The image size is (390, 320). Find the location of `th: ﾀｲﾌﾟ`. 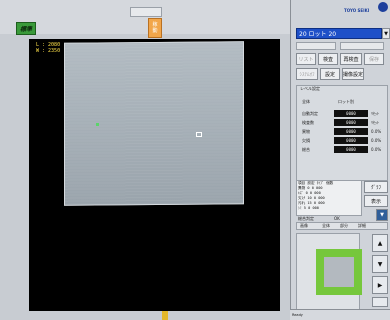

th: ﾀｲﾌﾟ is located at coordinates (320, 183).